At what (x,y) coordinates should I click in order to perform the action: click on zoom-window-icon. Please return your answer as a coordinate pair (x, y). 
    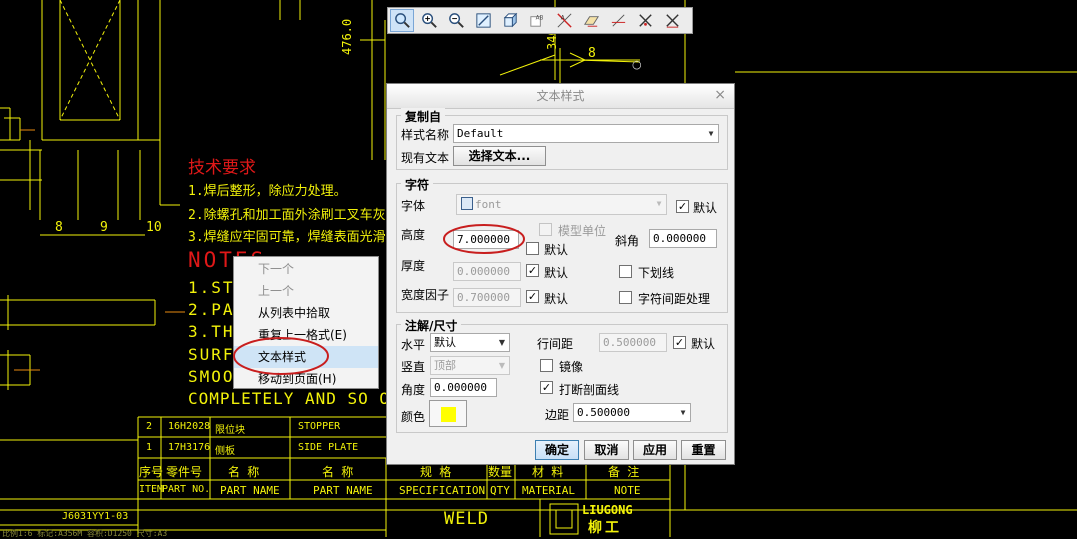
    Looking at the image, I should click on (402, 20).